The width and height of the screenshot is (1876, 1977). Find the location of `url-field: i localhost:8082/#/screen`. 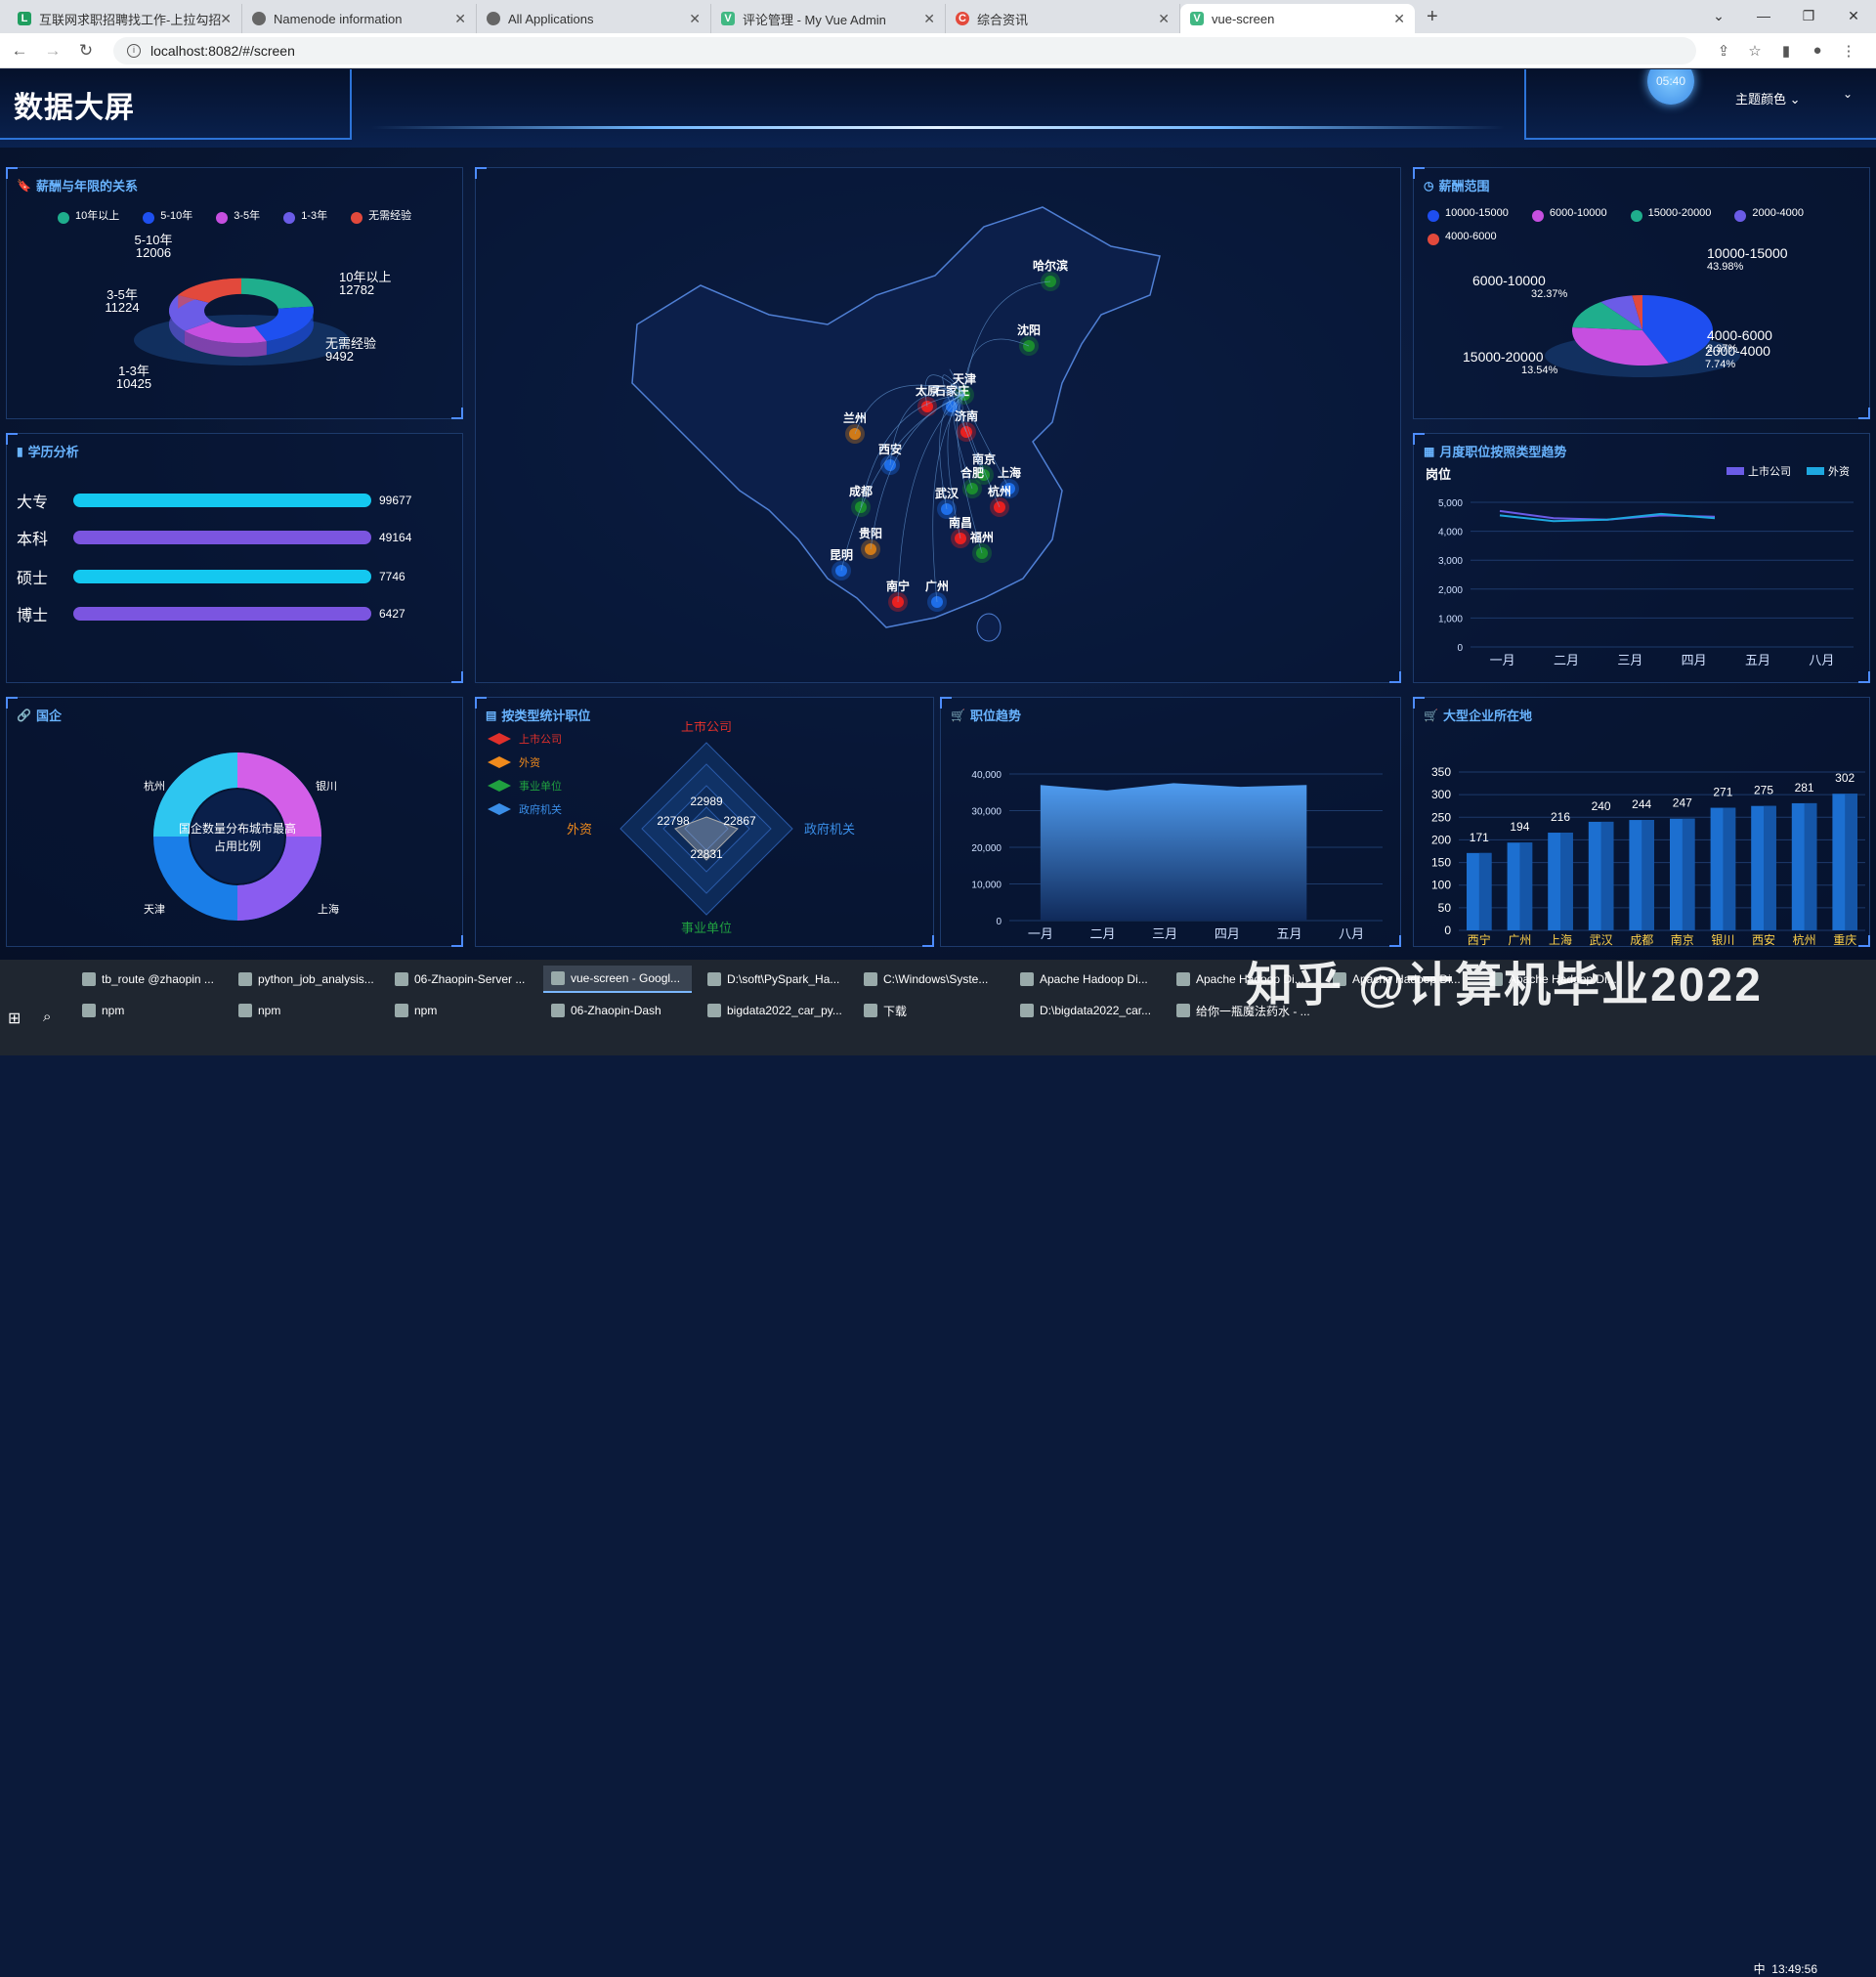

url-field: i localhost:8082/#/screen is located at coordinates (904, 50).